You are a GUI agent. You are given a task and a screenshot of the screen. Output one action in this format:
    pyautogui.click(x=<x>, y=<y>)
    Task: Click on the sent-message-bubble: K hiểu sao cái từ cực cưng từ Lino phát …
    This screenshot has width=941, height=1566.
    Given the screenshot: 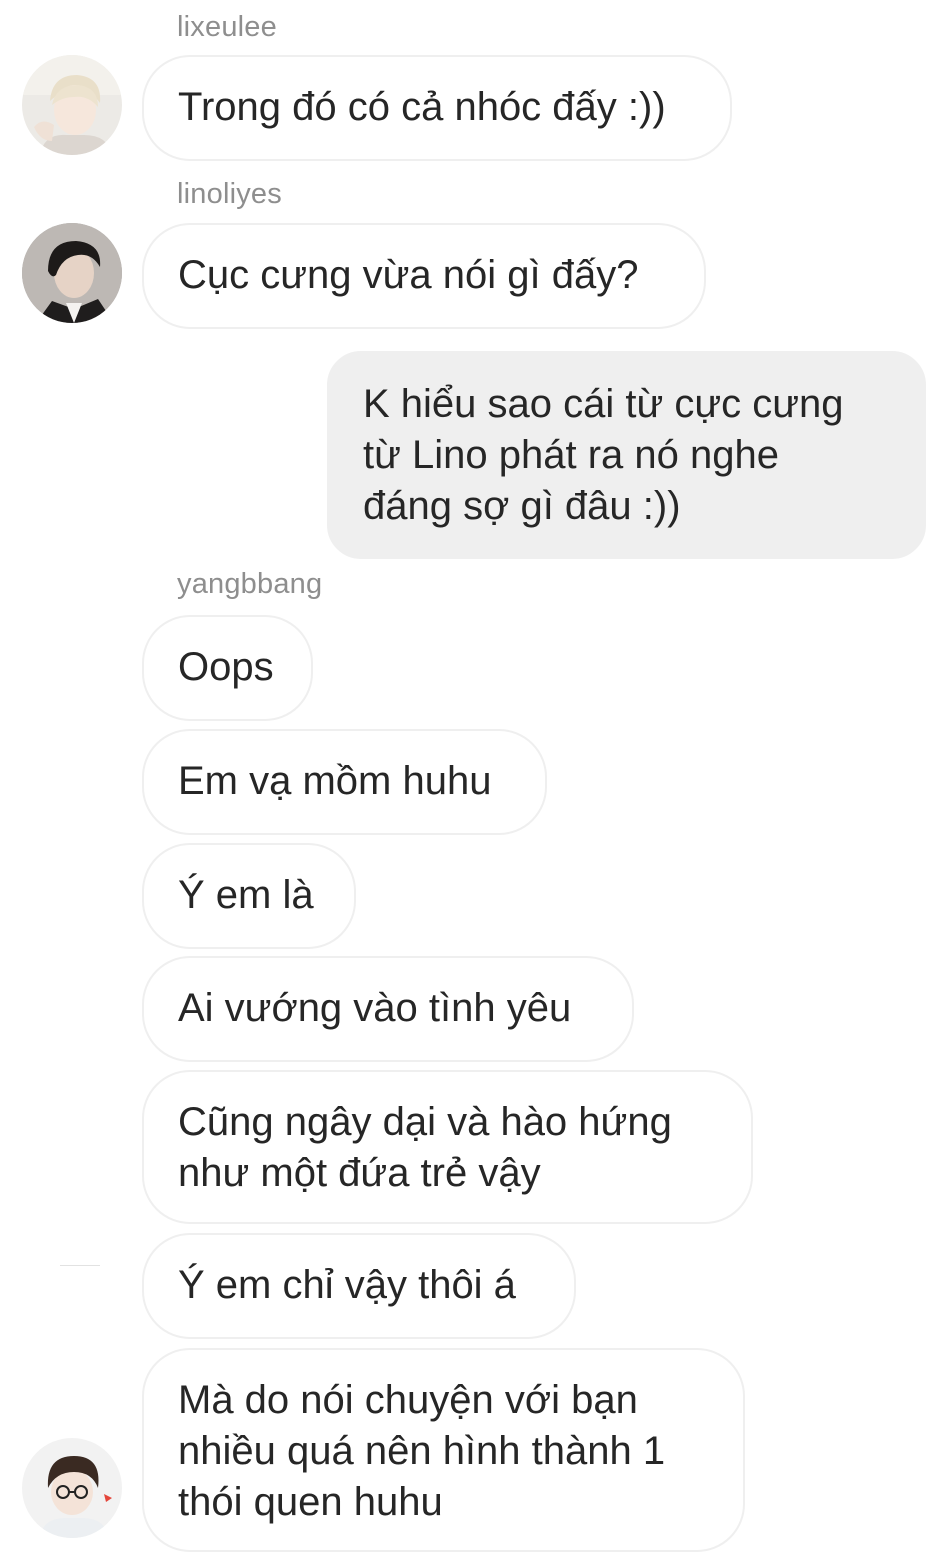 What is the action you would take?
    pyautogui.click(x=626, y=455)
    